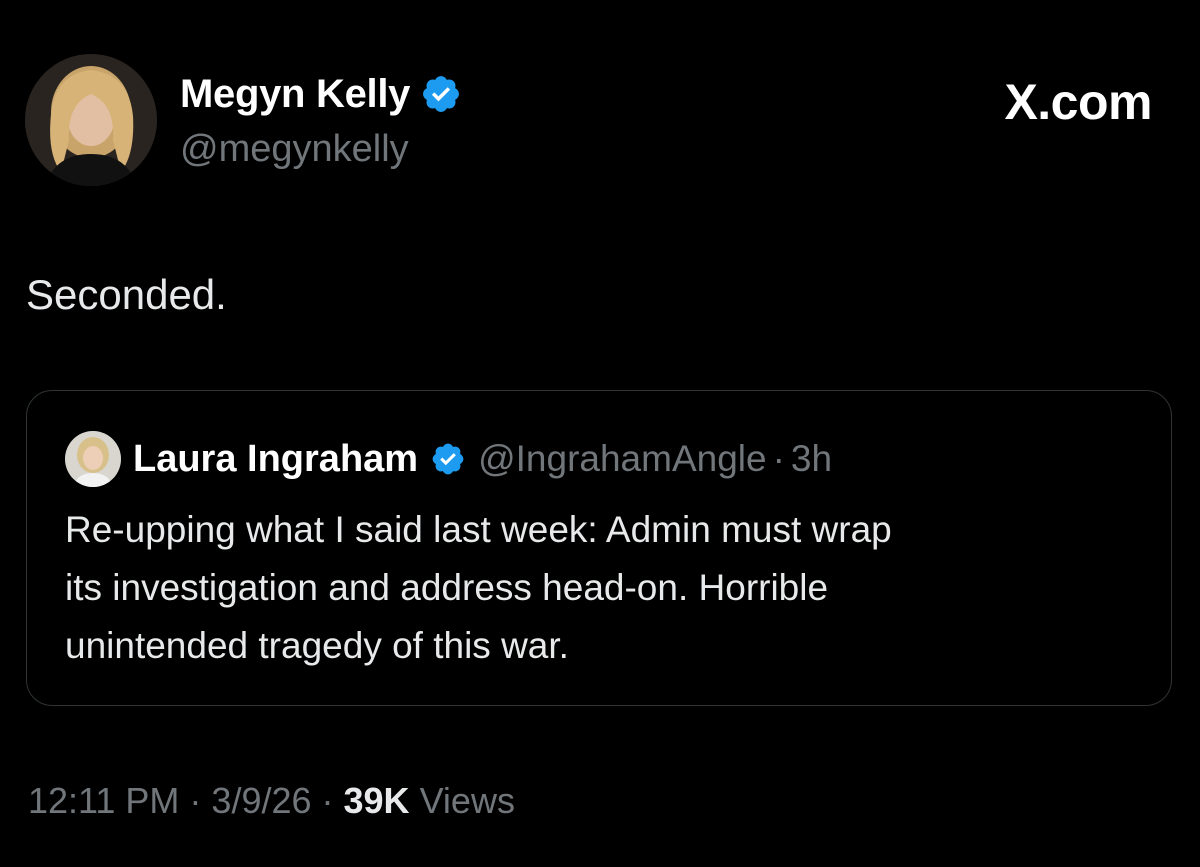 The width and height of the screenshot is (1200, 867). I want to click on author-avatar, so click(91, 120).